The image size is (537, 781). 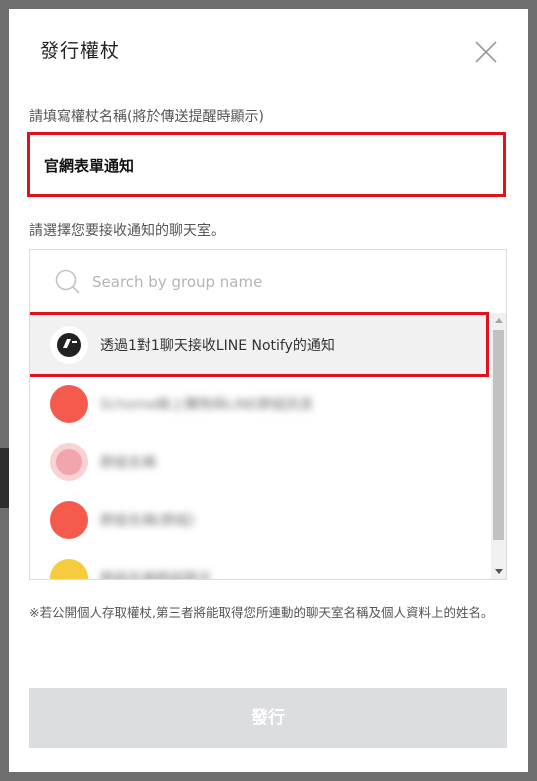 I want to click on issue-button: 發行, so click(x=268, y=718).